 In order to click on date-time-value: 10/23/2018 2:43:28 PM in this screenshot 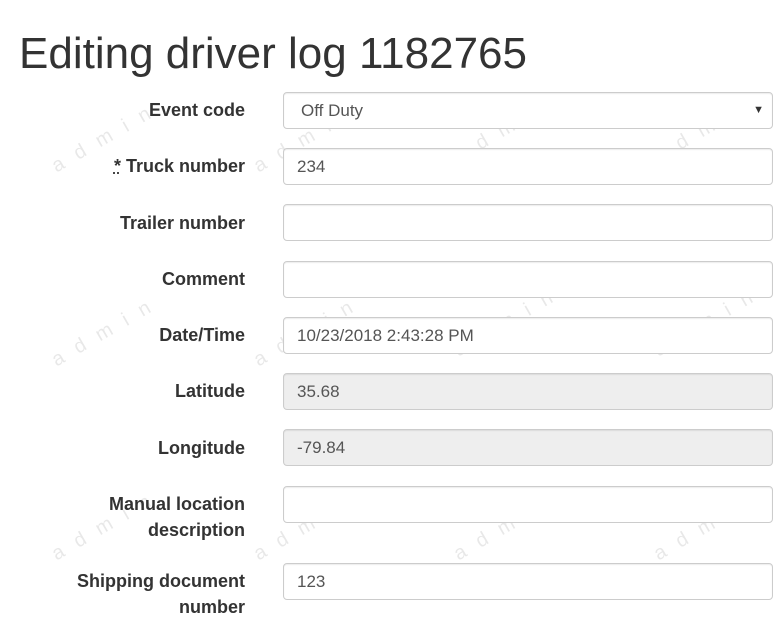, I will do `click(385, 335)`.